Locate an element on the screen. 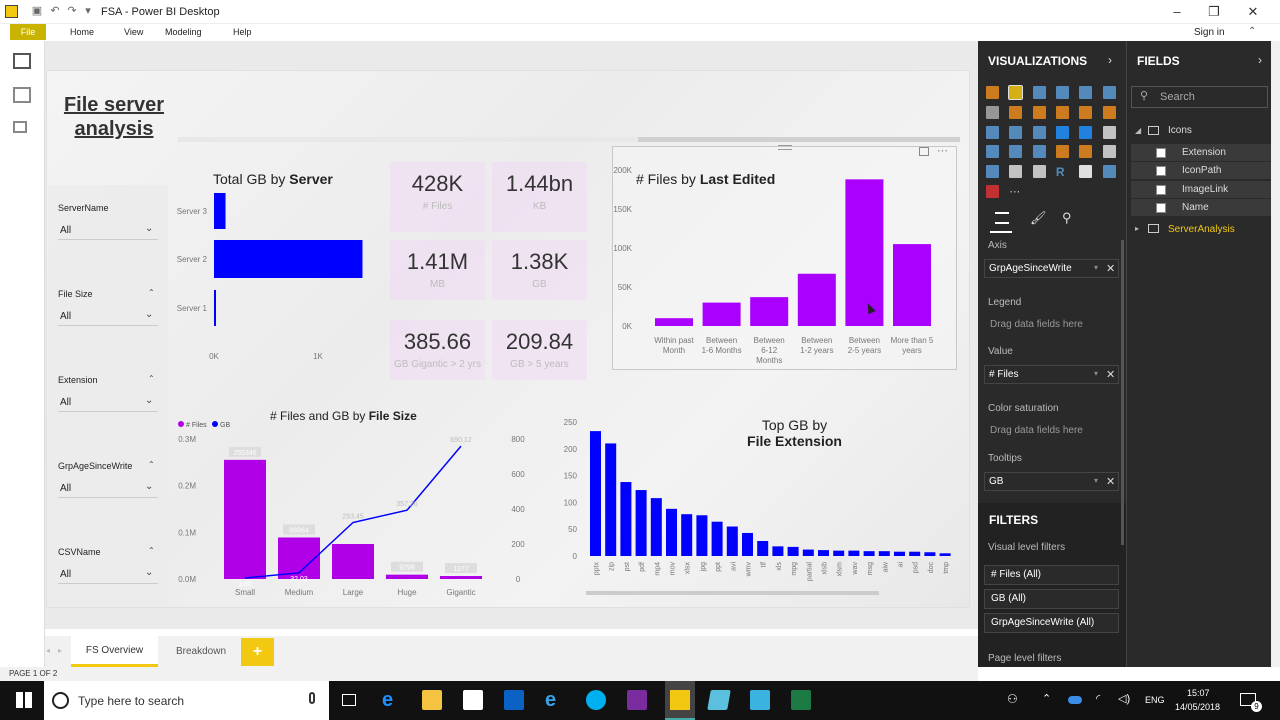 The height and width of the screenshot is (720, 1280). 100-bar-icon is located at coordinates (1086, 92).